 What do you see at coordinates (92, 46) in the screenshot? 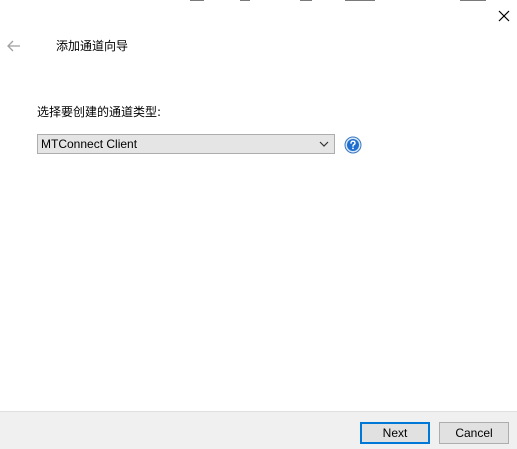
I see `wizard-title: 添加通道向导` at bounding box center [92, 46].